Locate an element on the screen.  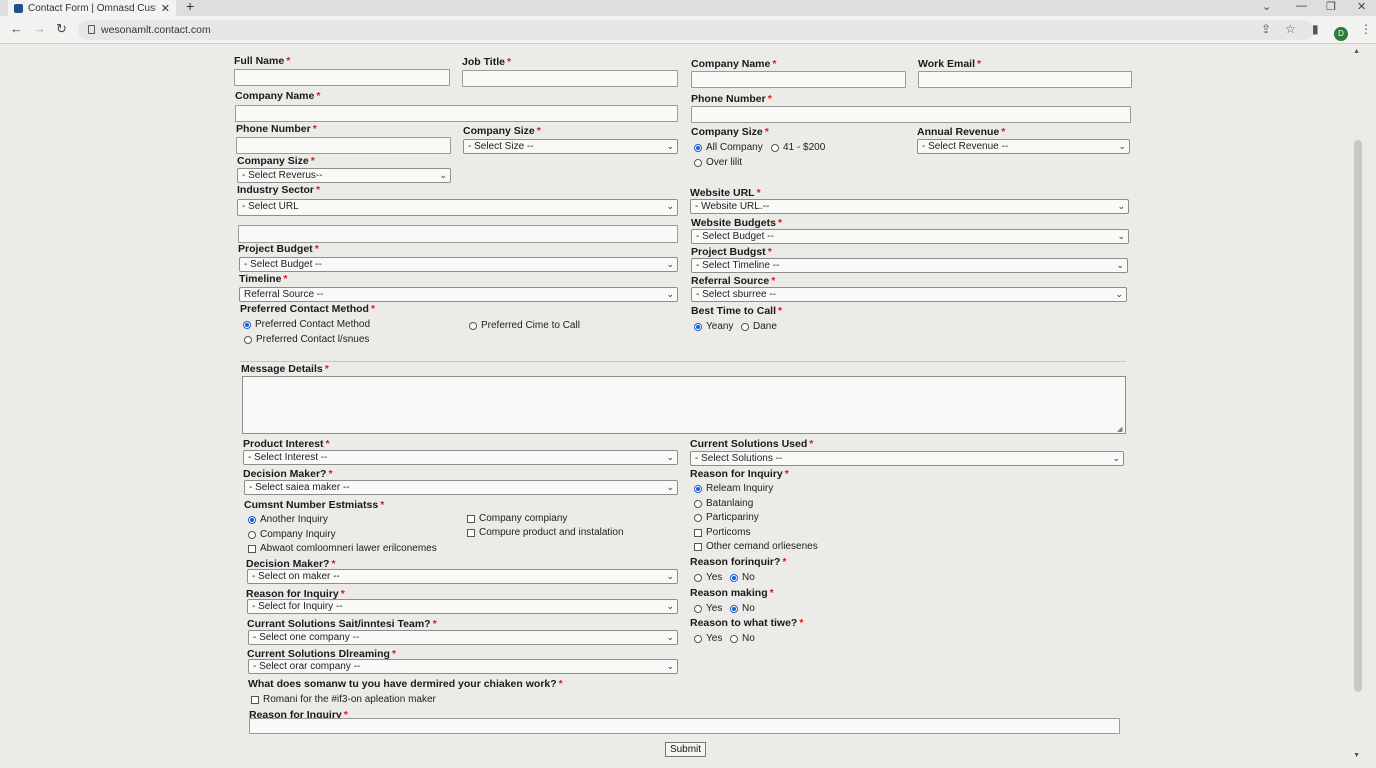
estimate-option: Compure product and instalation is located at coordinates (545, 532).